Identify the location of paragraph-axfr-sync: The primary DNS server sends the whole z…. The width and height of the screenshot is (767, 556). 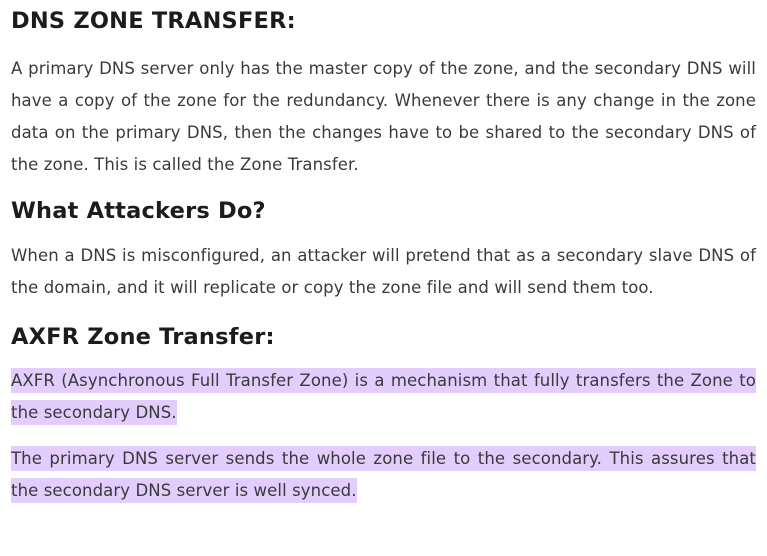
(383, 475).